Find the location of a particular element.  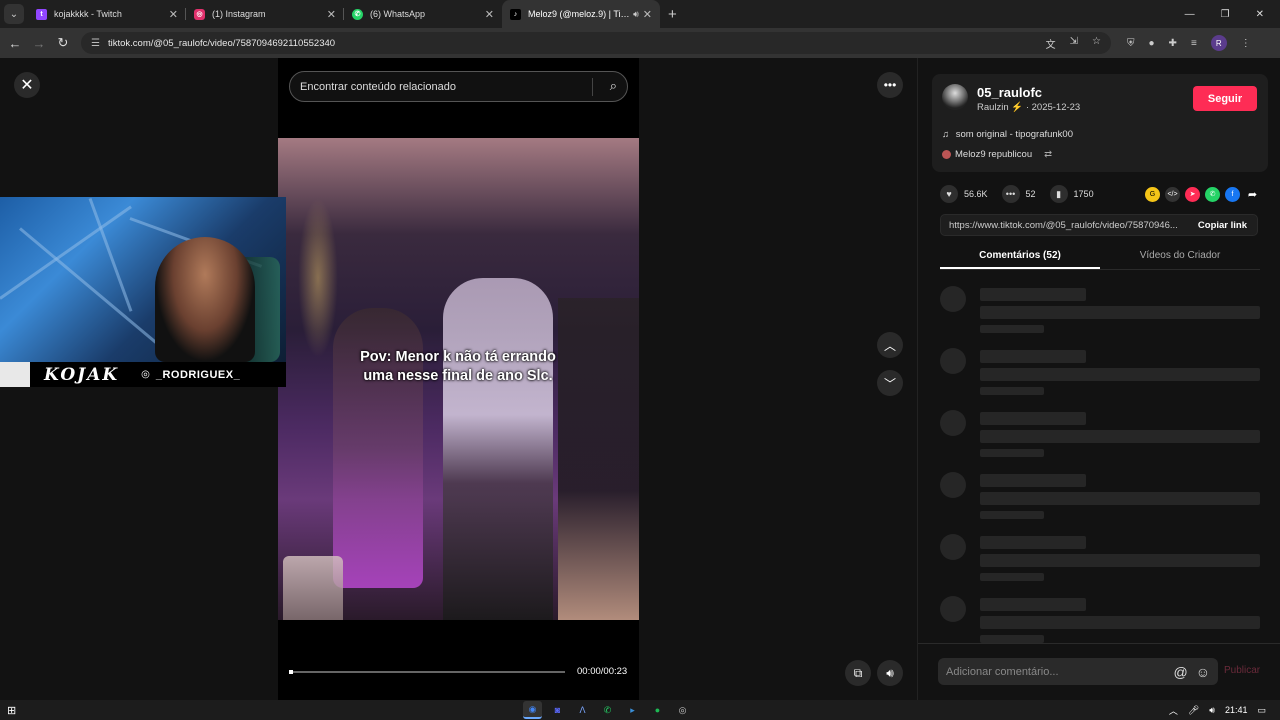

forward-icon: → is located at coordinates (39, 43).